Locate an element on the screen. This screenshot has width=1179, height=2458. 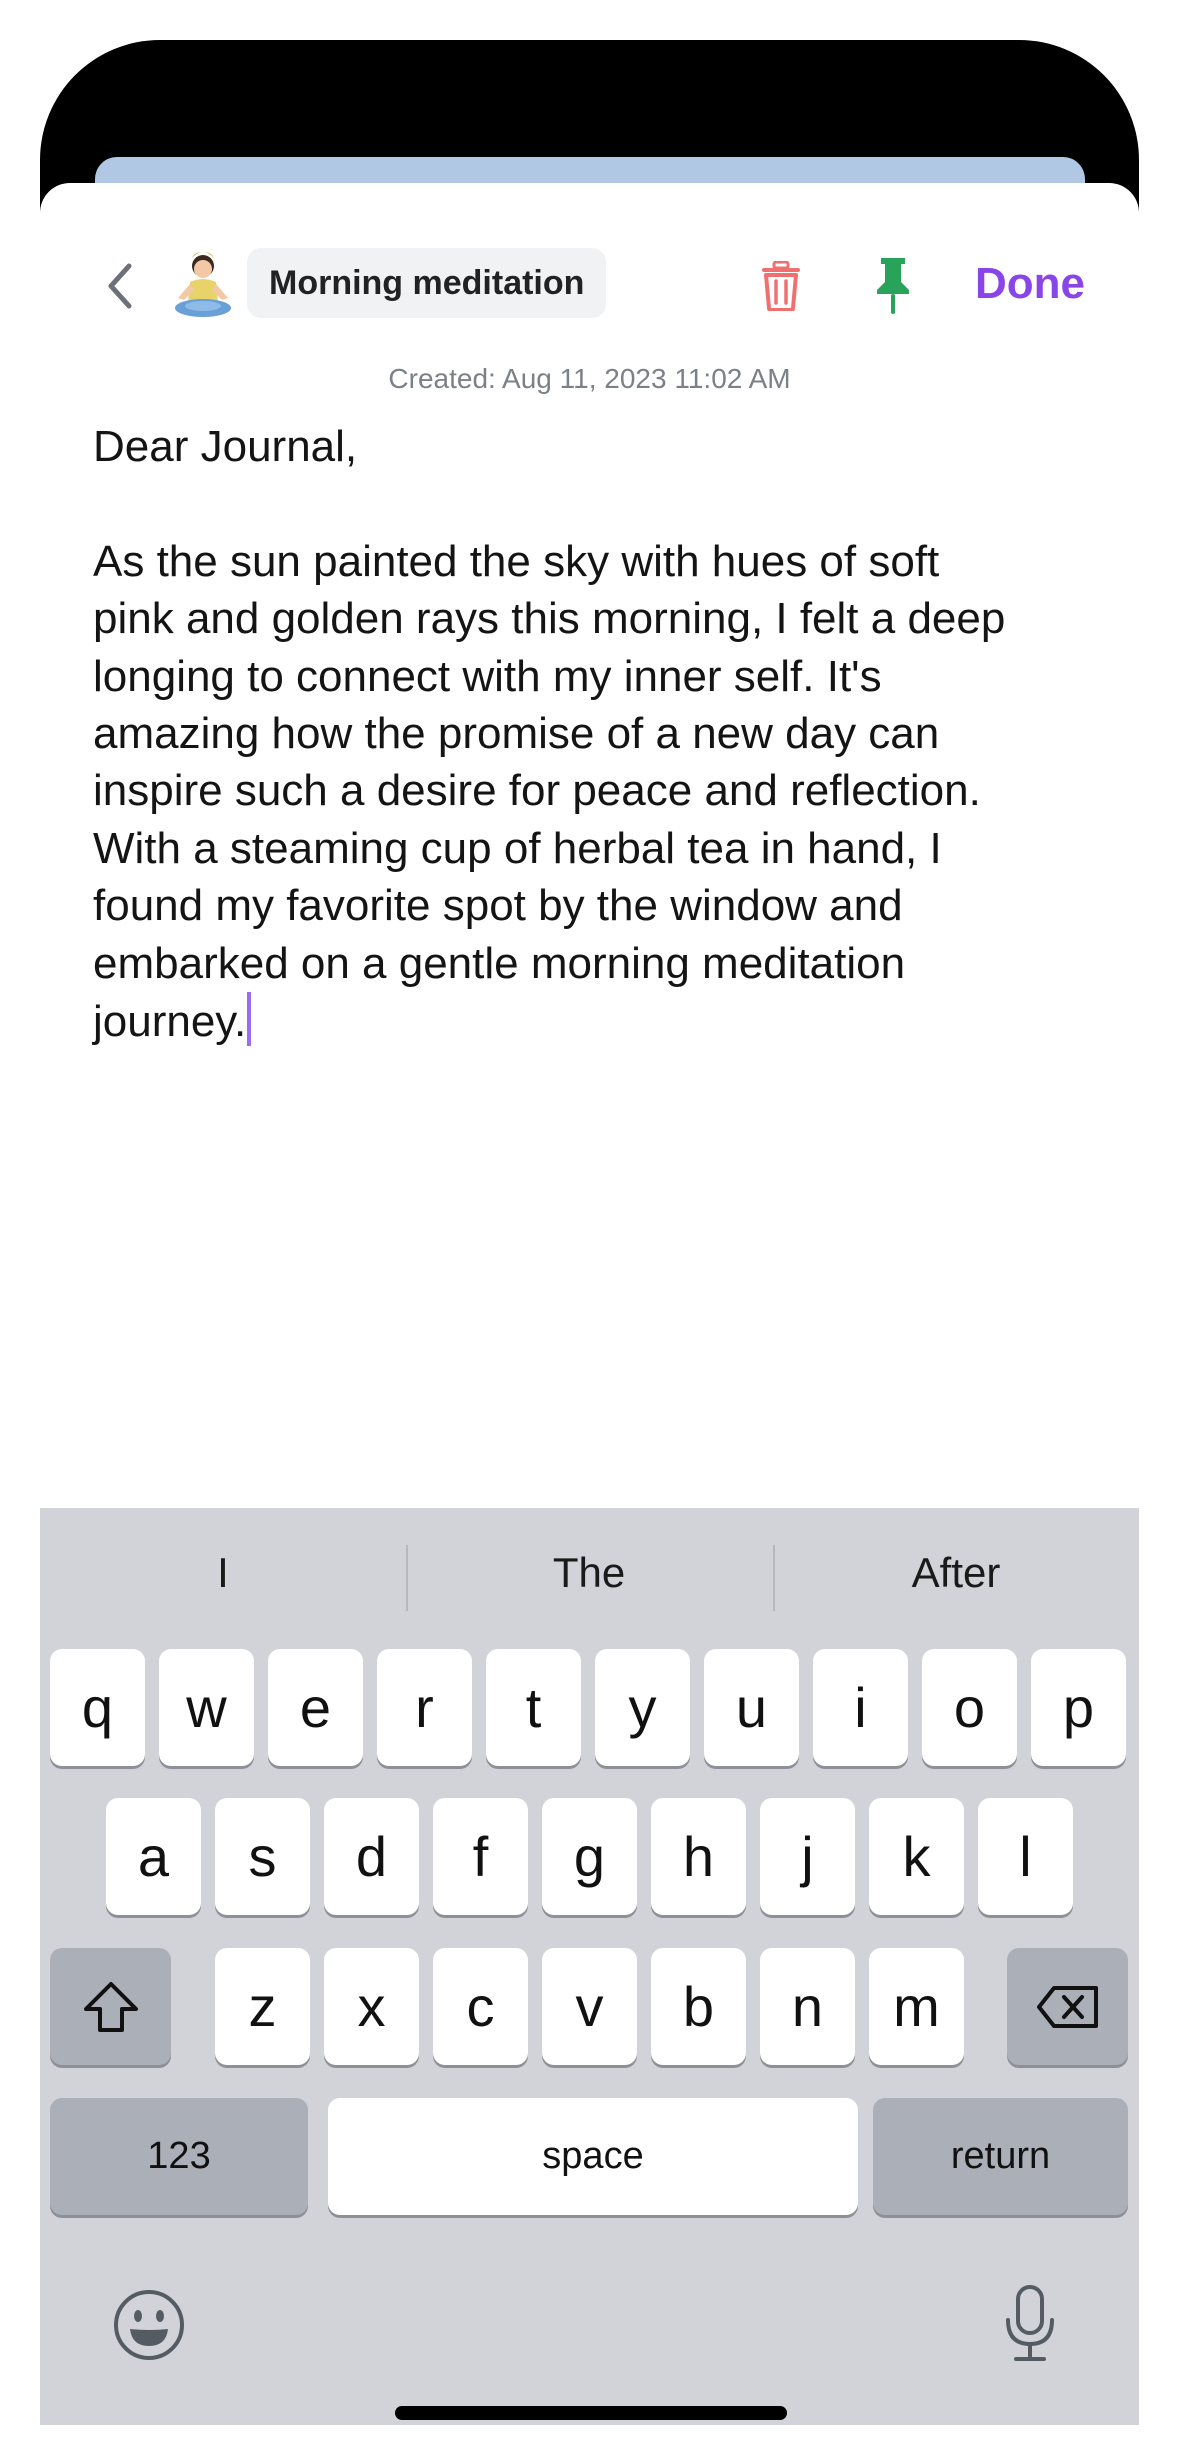
suggestion-1: I is located at coordinates (223, 1573).